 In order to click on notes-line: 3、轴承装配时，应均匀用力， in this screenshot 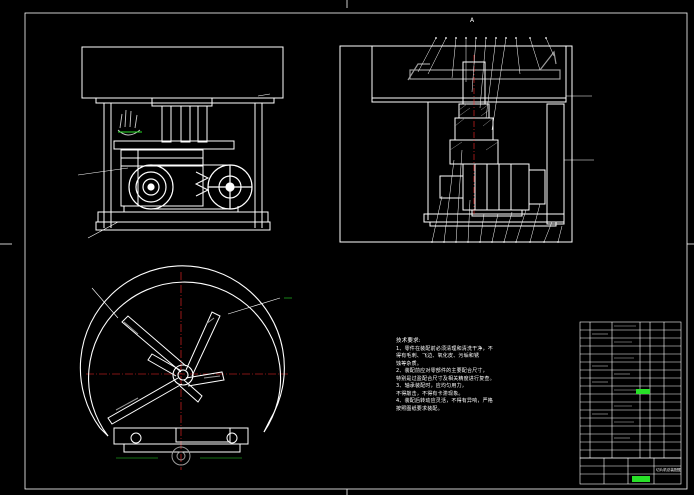, I will do `click(431, 386)`.